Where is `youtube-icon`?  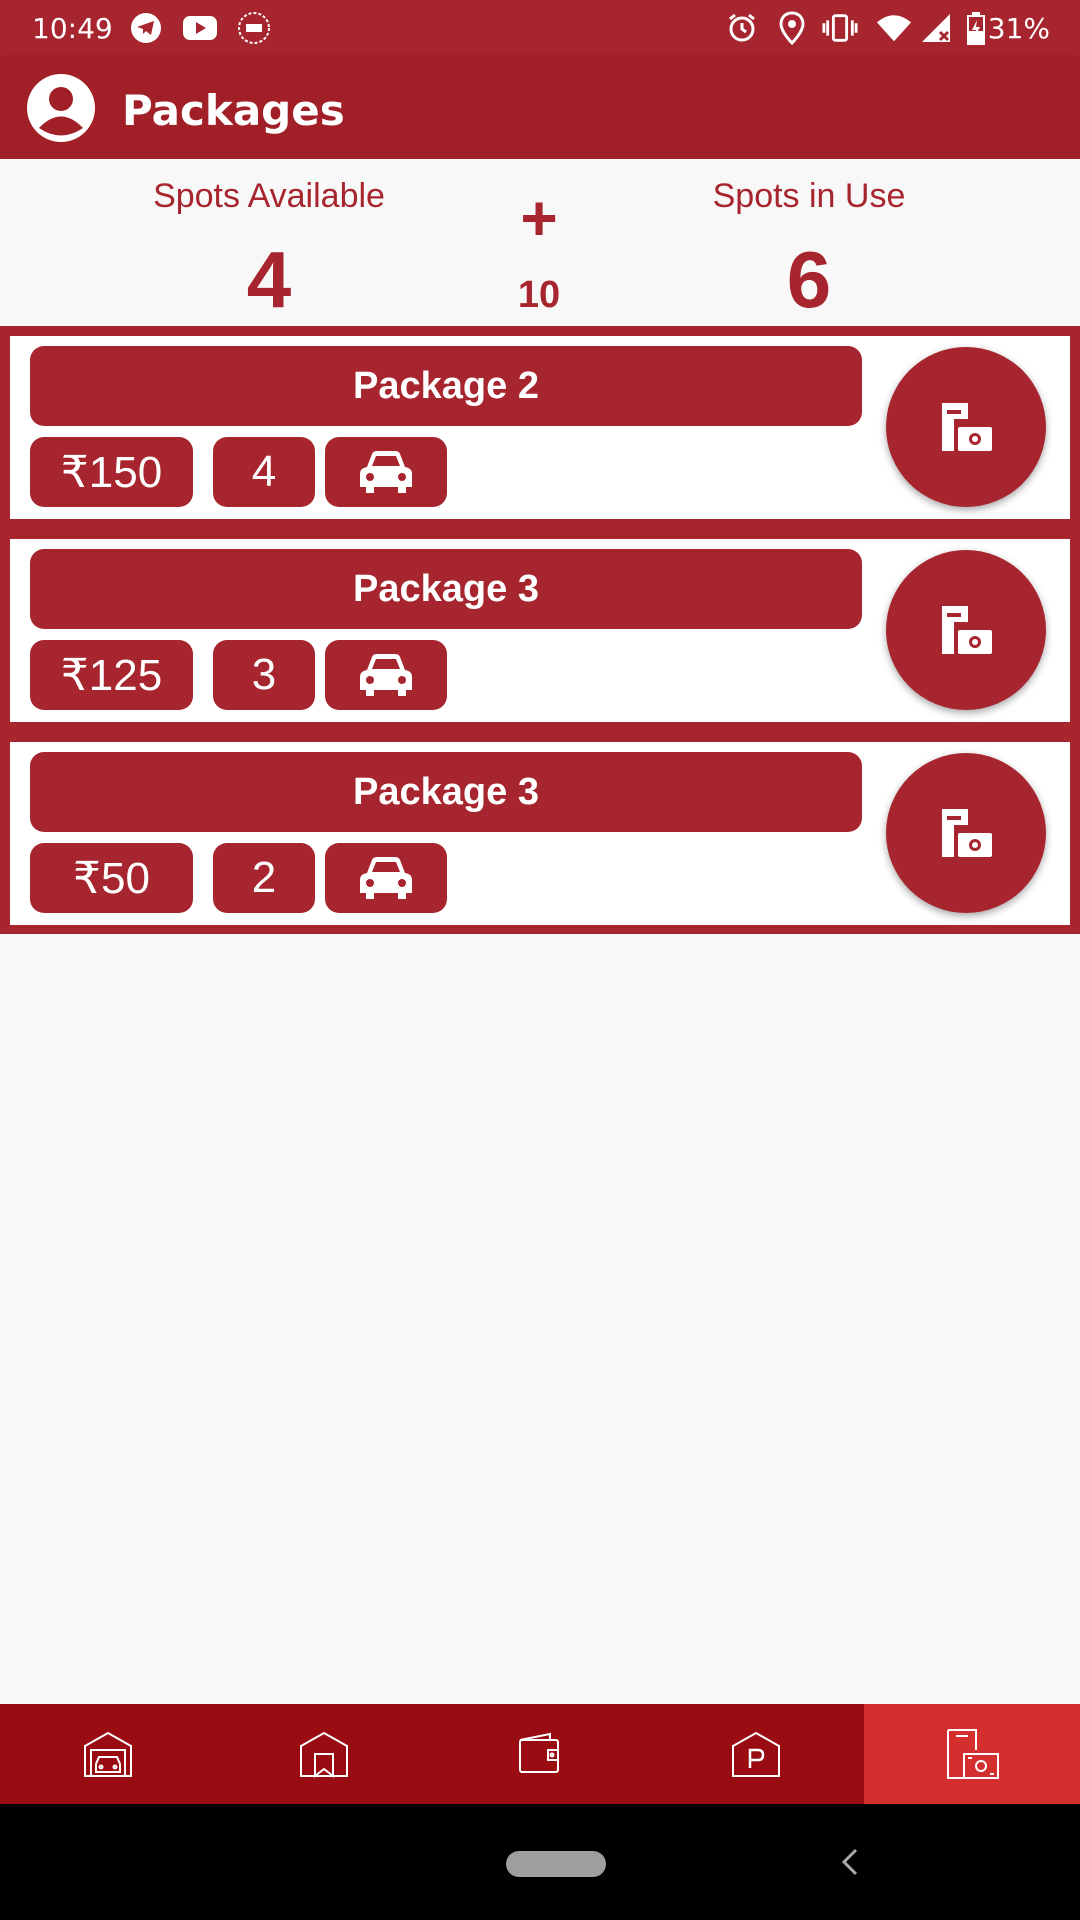 youtube-icon is located at coordinates (200, 28).